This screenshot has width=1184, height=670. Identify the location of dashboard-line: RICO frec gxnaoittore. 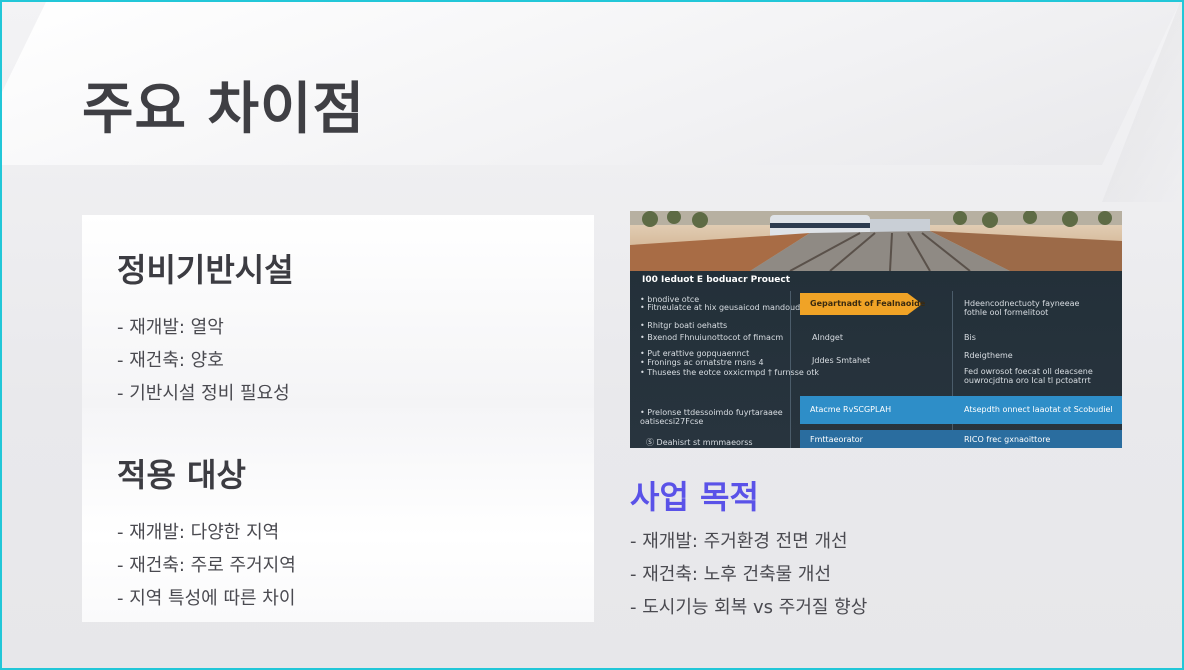
(1007, 439).